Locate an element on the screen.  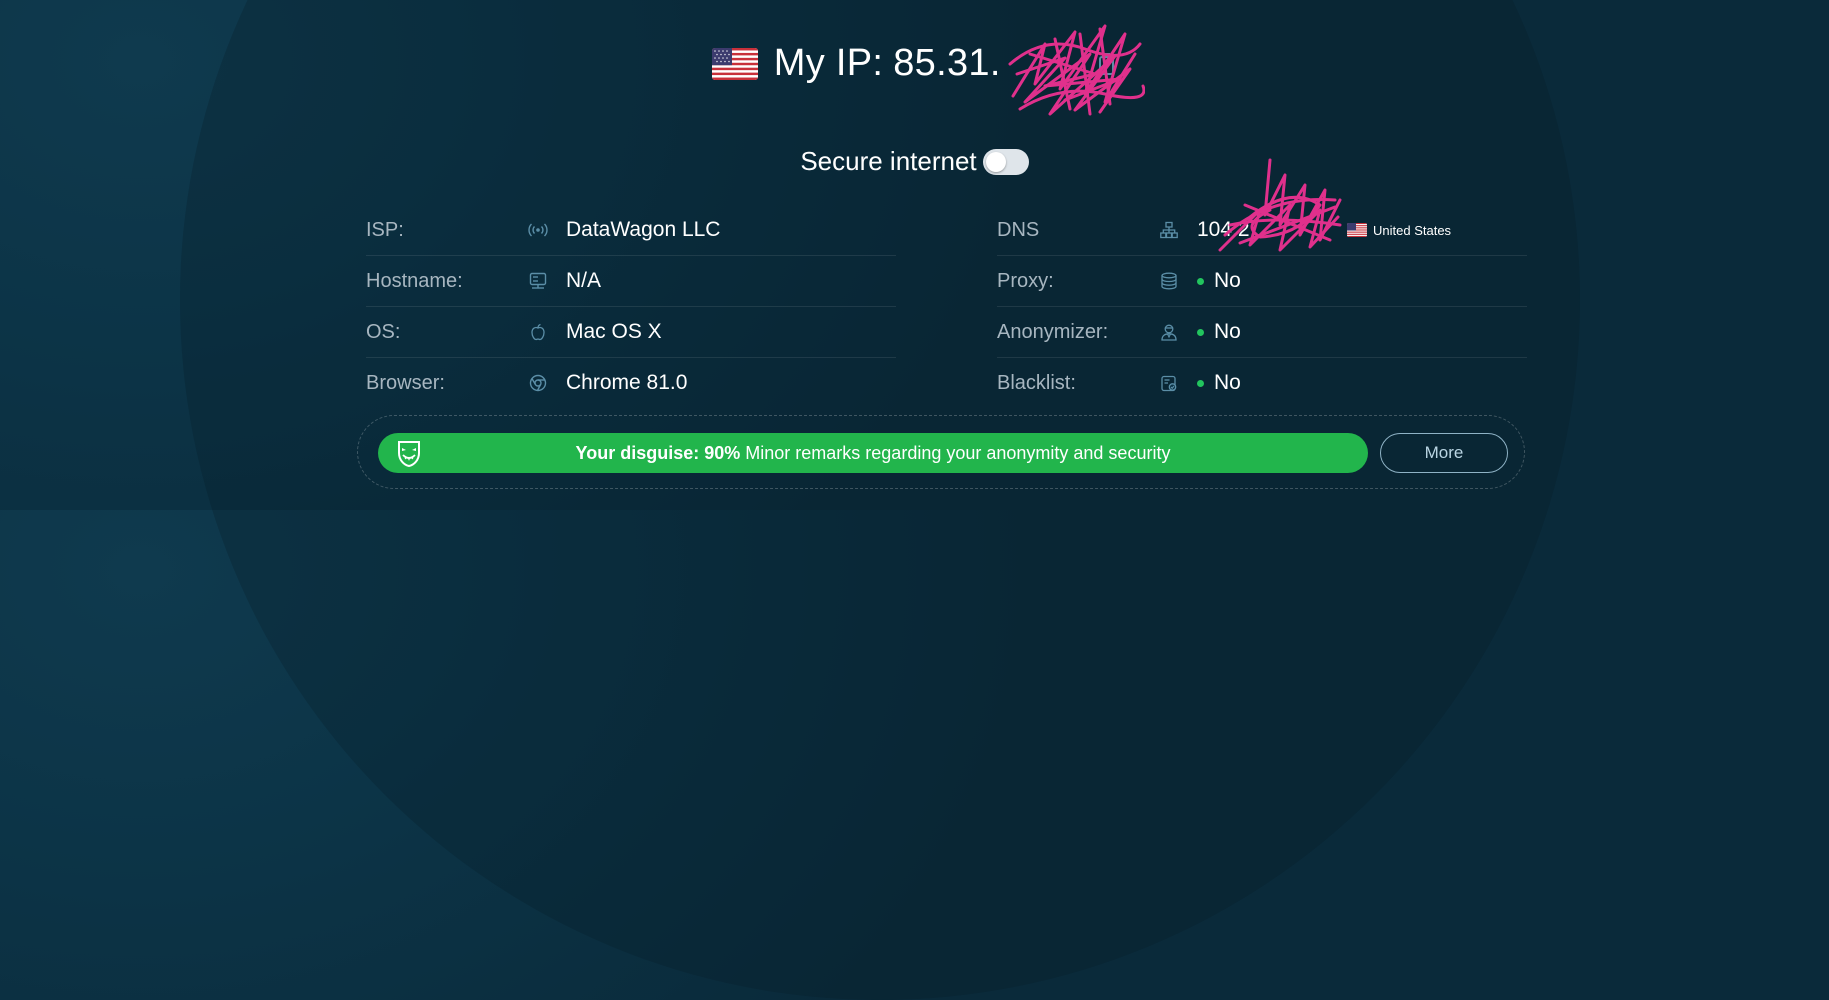
hostname-value: N/A is located at coordinates (584, 280).